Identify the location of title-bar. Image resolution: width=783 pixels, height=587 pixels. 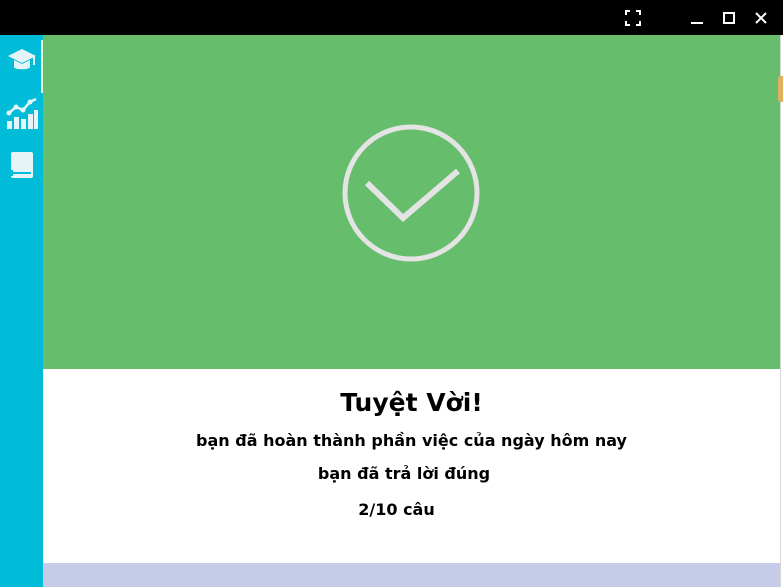
(391, 17).